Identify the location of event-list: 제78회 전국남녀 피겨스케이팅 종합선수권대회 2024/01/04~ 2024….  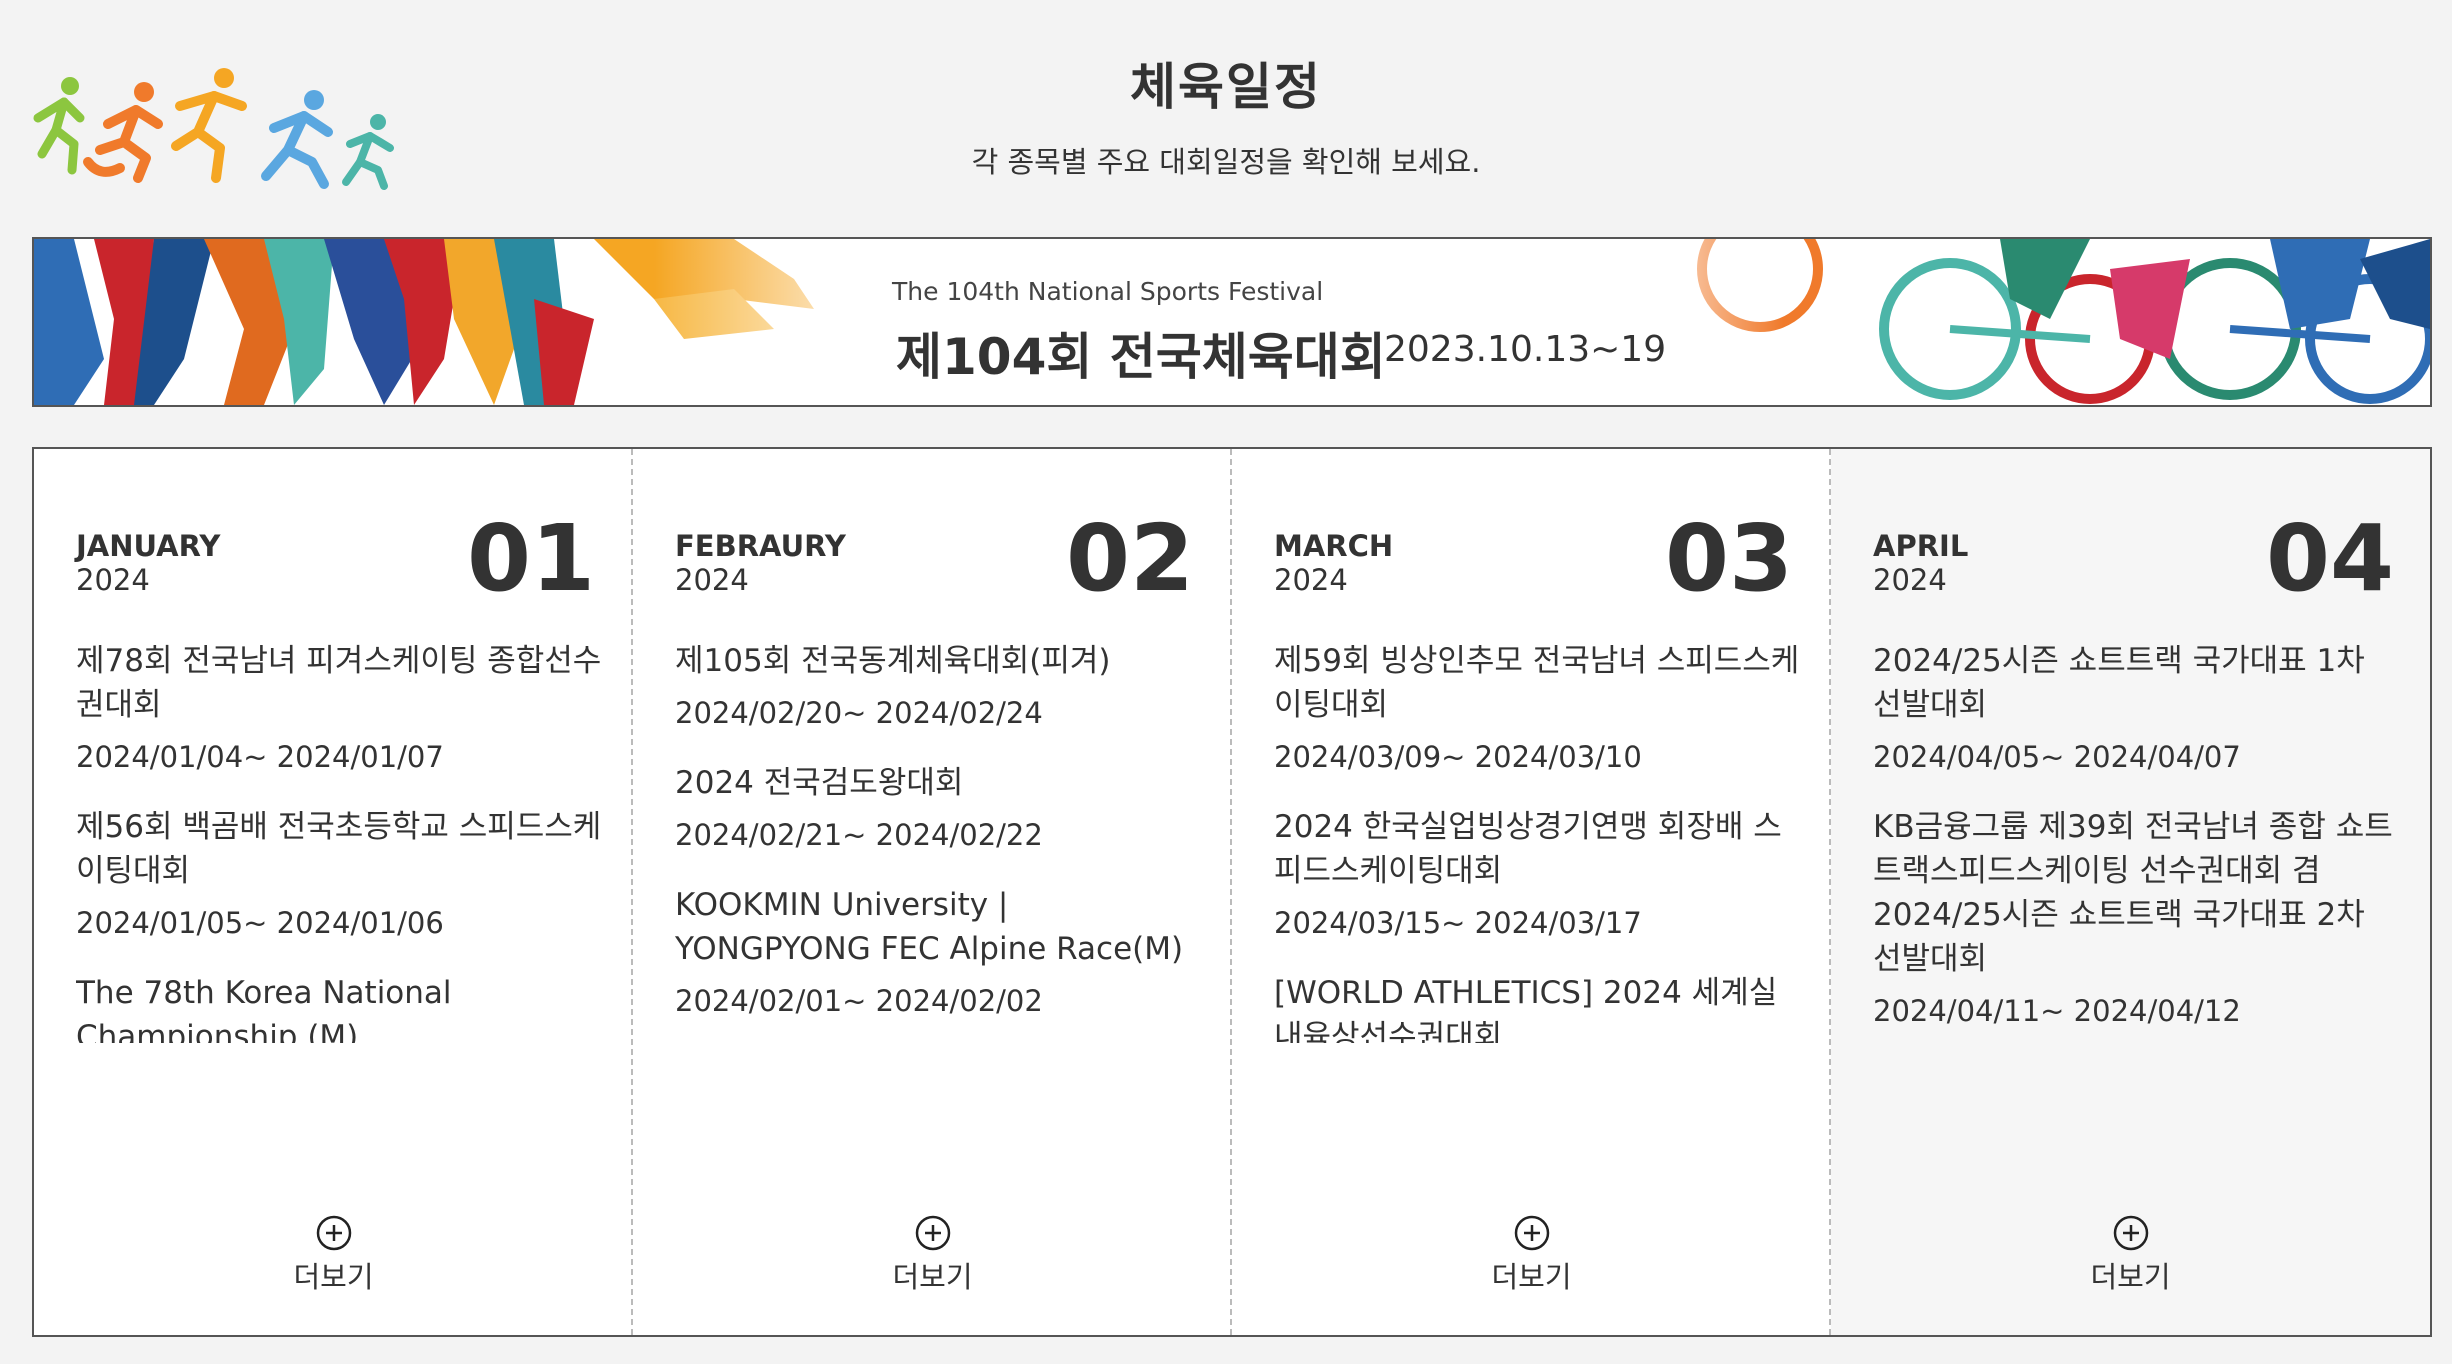
(341, 841).